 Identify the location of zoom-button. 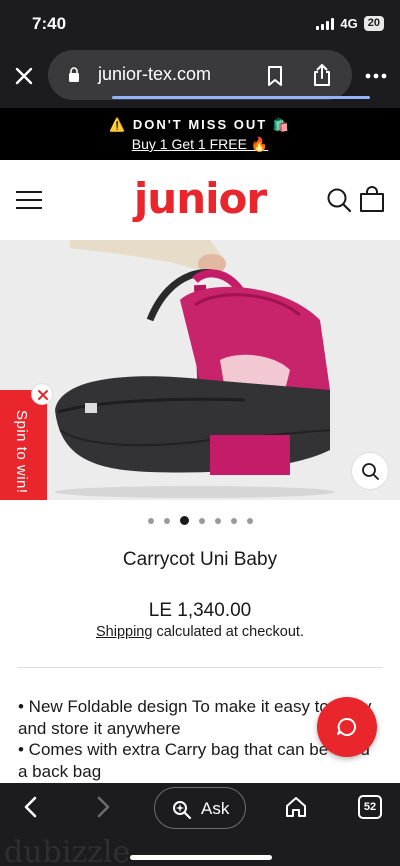
(370, 471).